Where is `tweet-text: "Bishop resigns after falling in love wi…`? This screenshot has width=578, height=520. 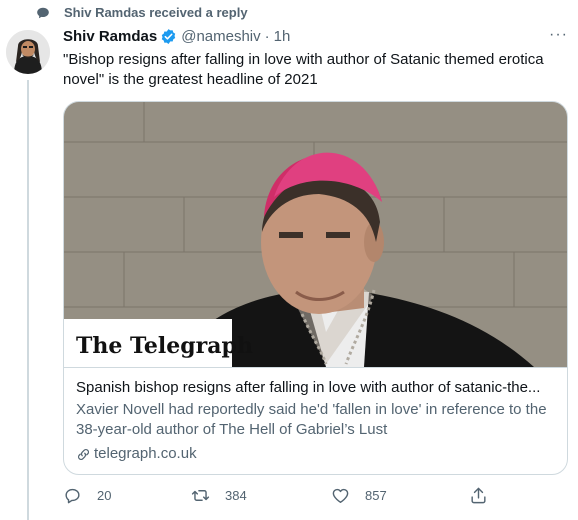 tweet-text: "Bishop resigns after falling in love wi… is located at coordinates (303, 69).